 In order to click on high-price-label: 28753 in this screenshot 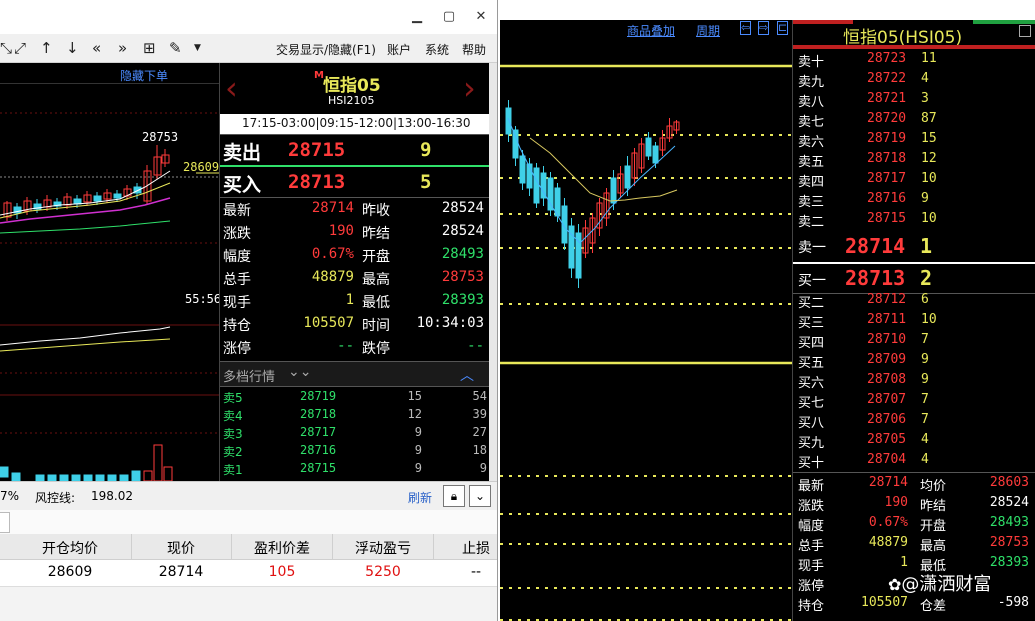, I will do `click(160, 137)`.